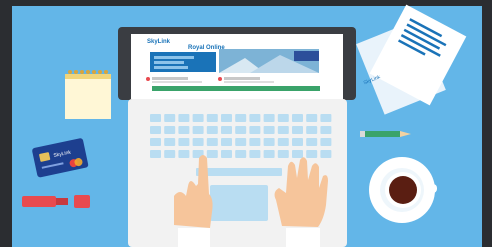 This screenshot has height=247, width=492. I want to click on cta-bar, so click(236, 88).